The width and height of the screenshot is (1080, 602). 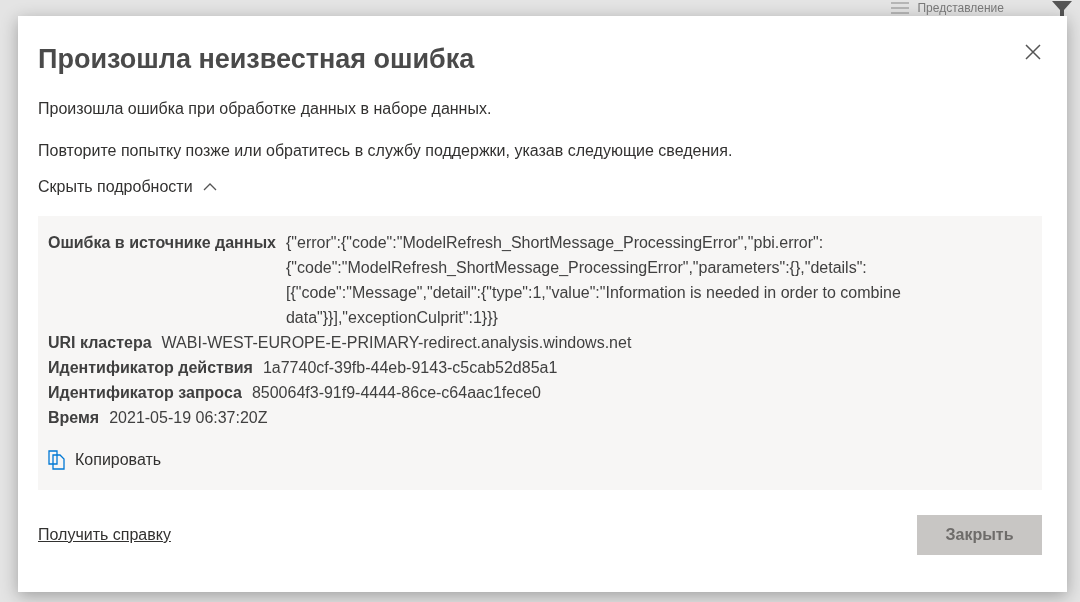 I want to click on detail-label: Время, so click(x=74, y=418).